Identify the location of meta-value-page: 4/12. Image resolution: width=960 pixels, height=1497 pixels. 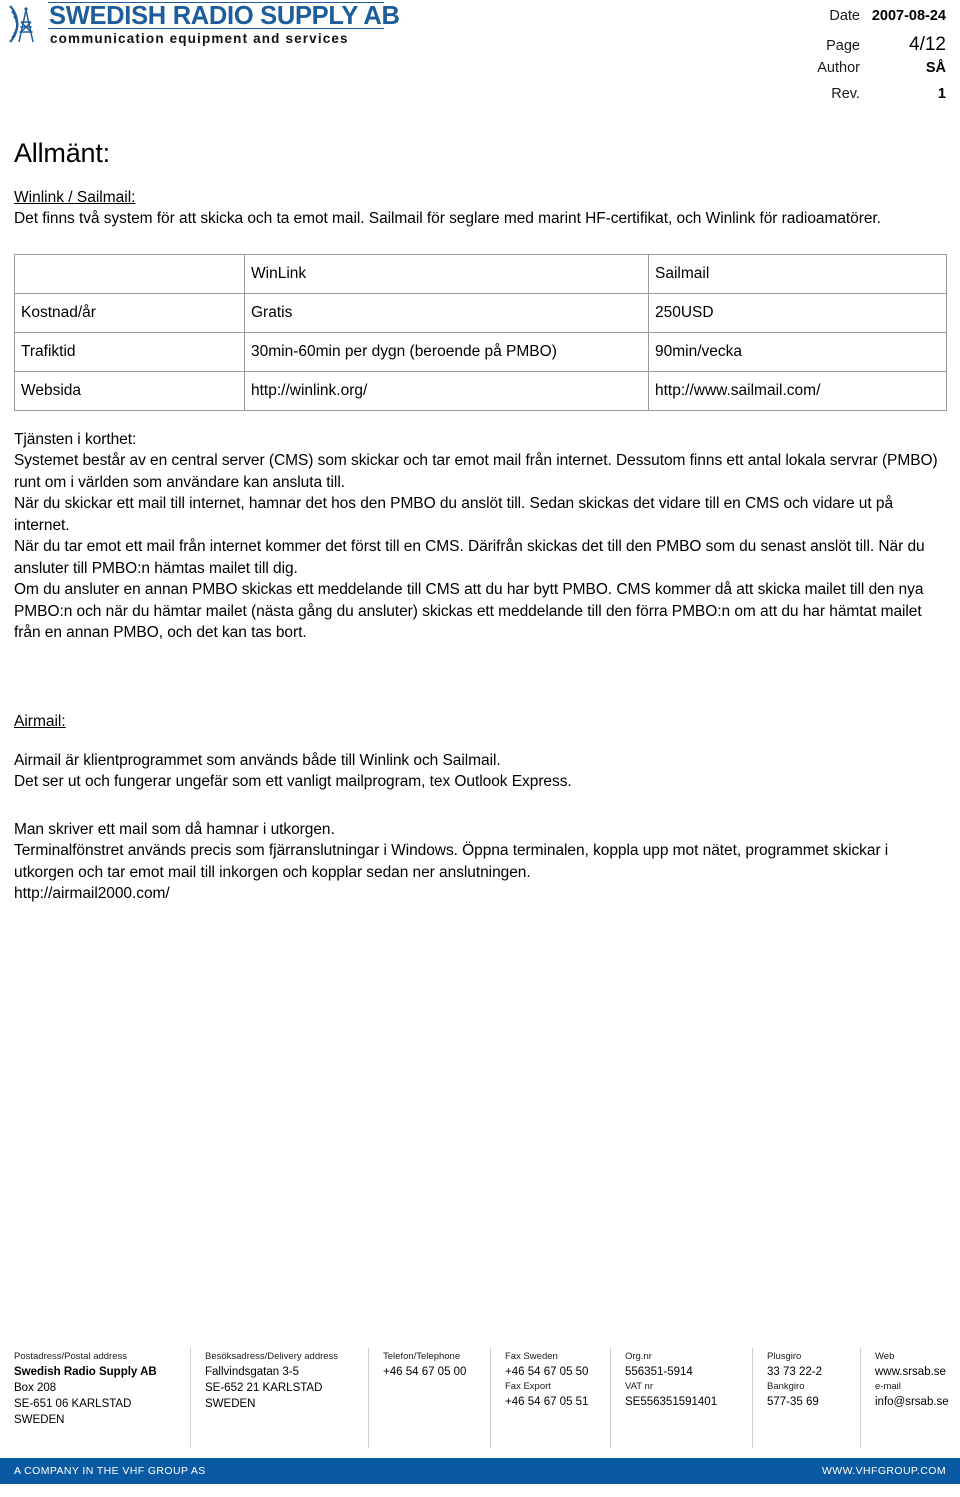
(927, 44).